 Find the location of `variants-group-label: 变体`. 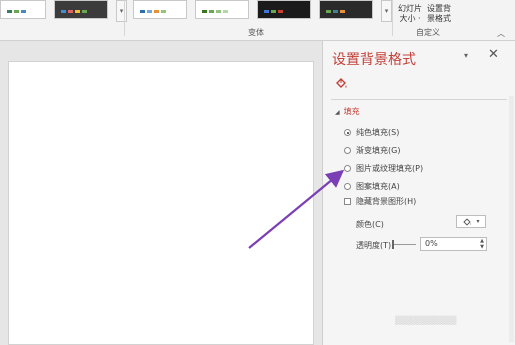

variants-group-label: 变体 is located at coordinates (256, 32).